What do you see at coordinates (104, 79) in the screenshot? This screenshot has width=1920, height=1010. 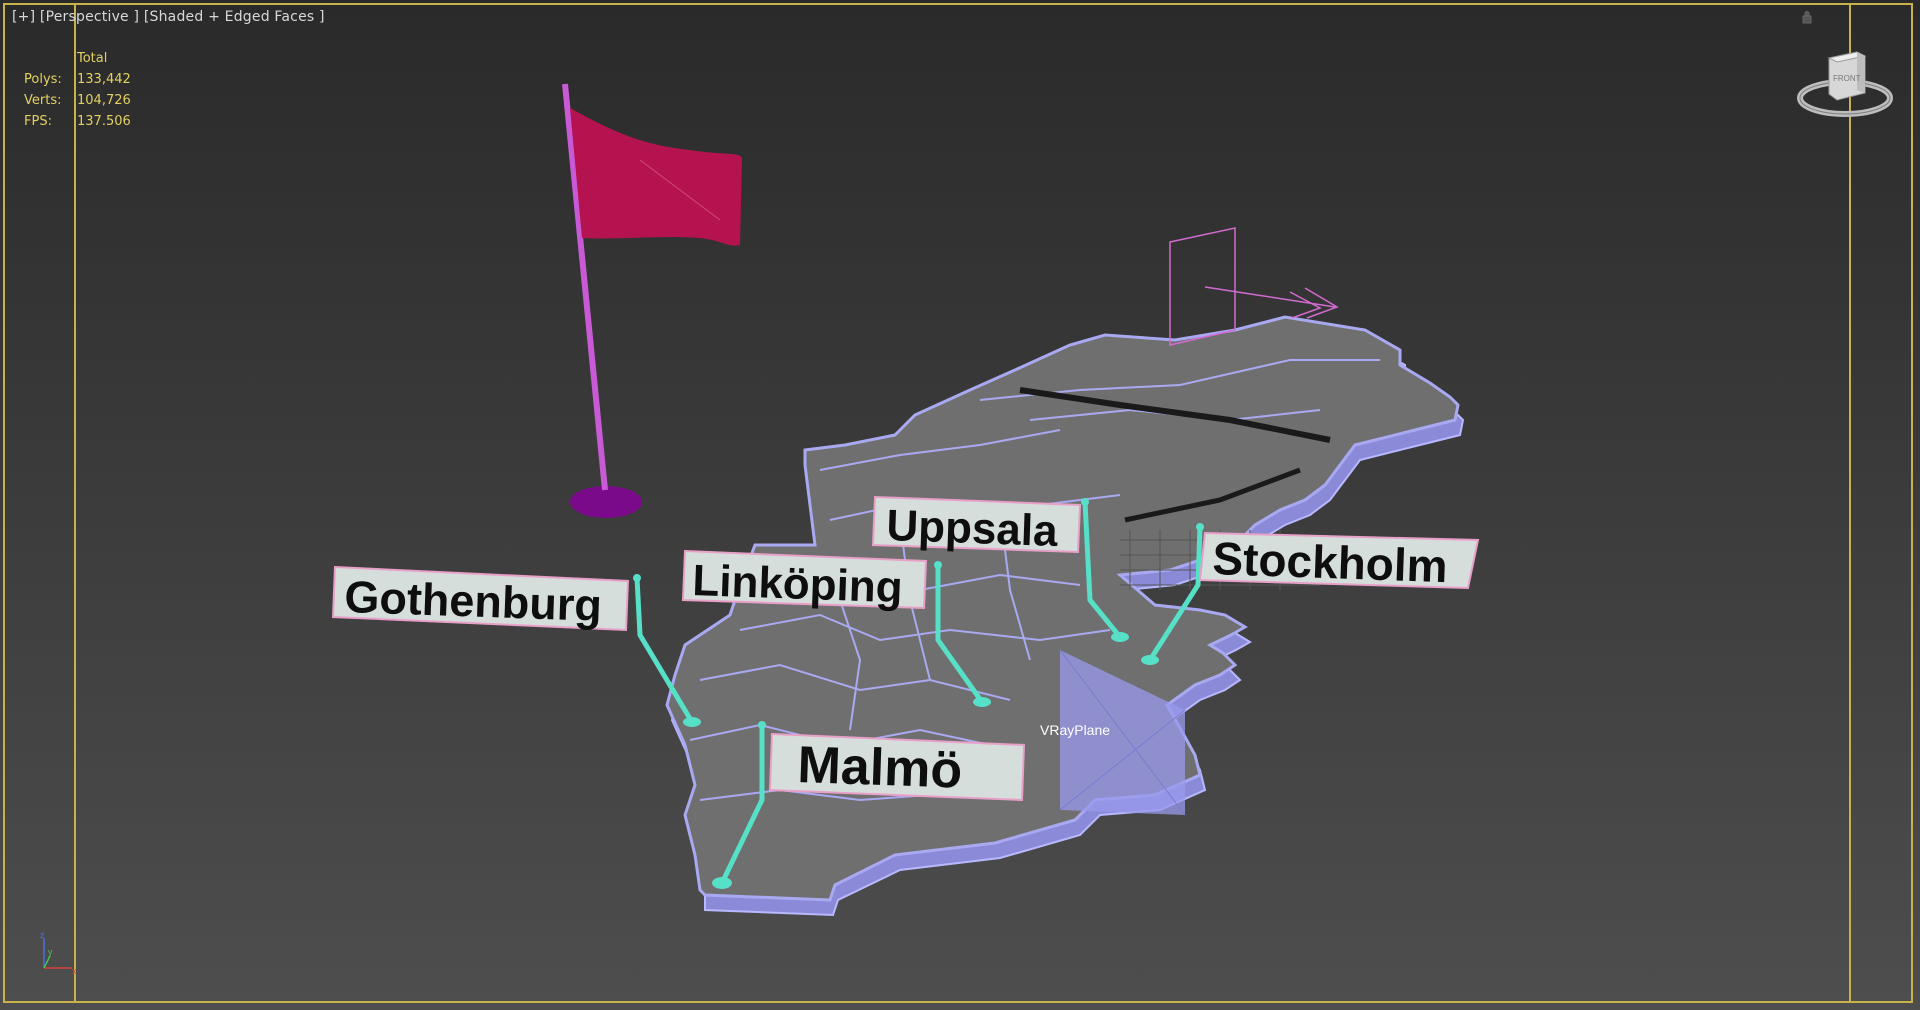 I see `stats-polys-value: 133,442` at bounding box center [104, 79].